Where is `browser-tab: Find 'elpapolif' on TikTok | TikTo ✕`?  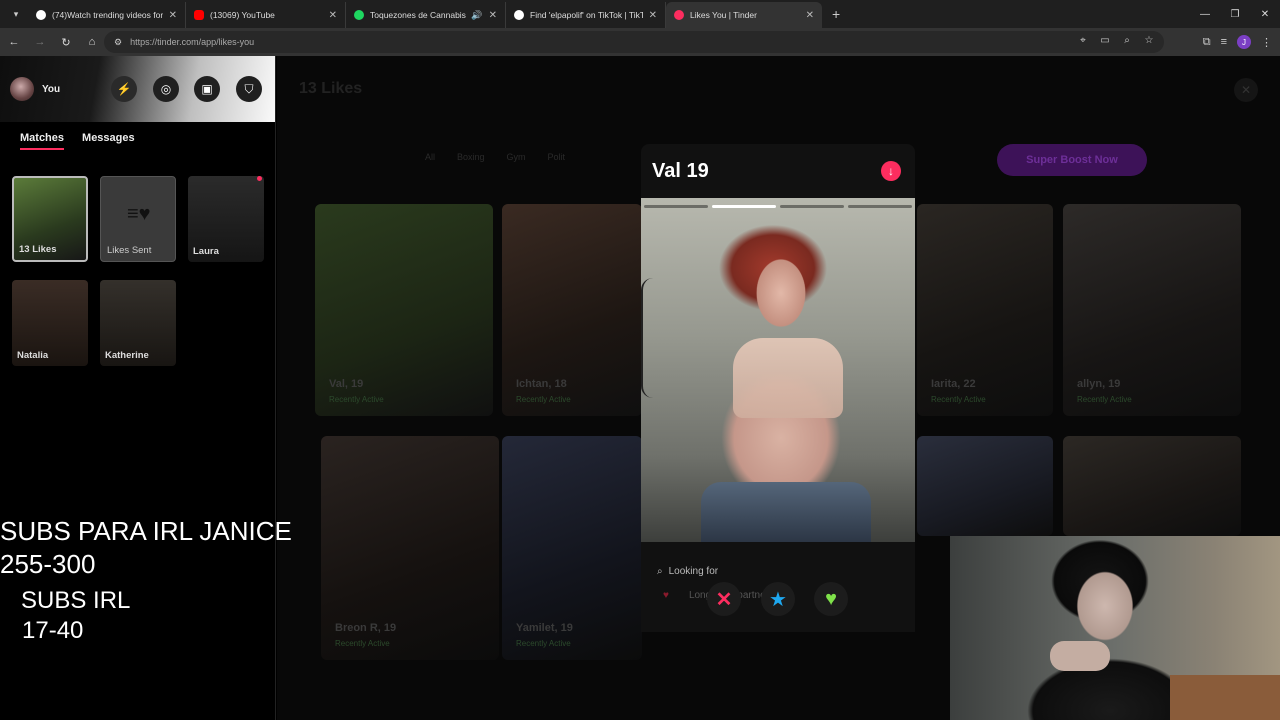
browser-tab: Find 'elpapolif' on TikTok | TikTo ✕ is located at coordinates (586, 15).